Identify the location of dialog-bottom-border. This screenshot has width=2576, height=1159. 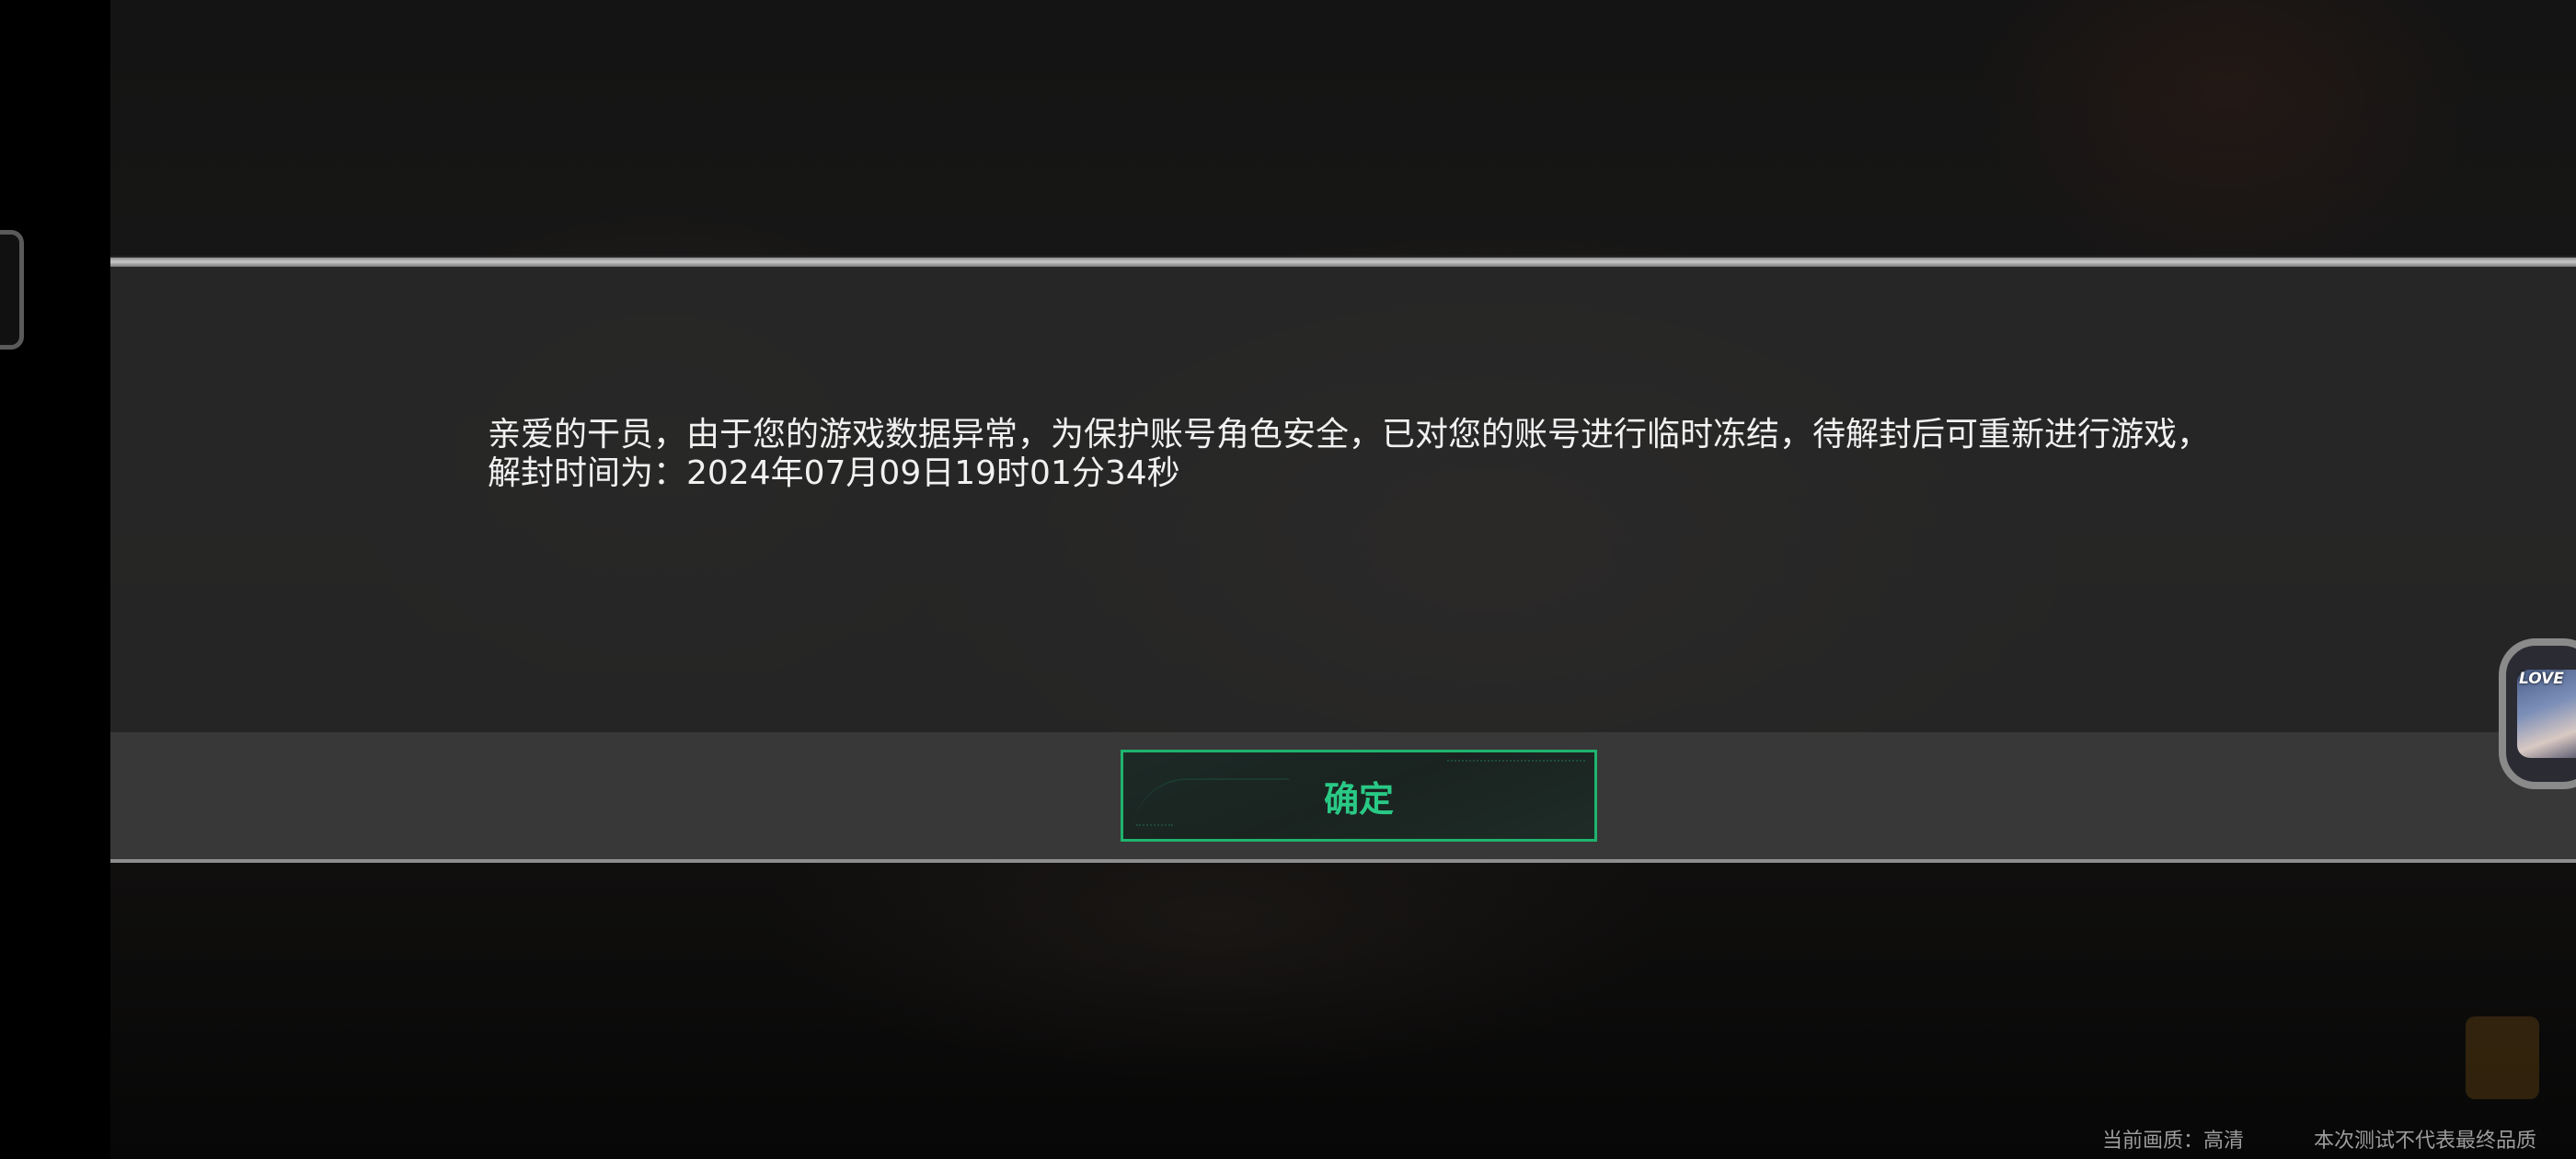
(1343, 861).